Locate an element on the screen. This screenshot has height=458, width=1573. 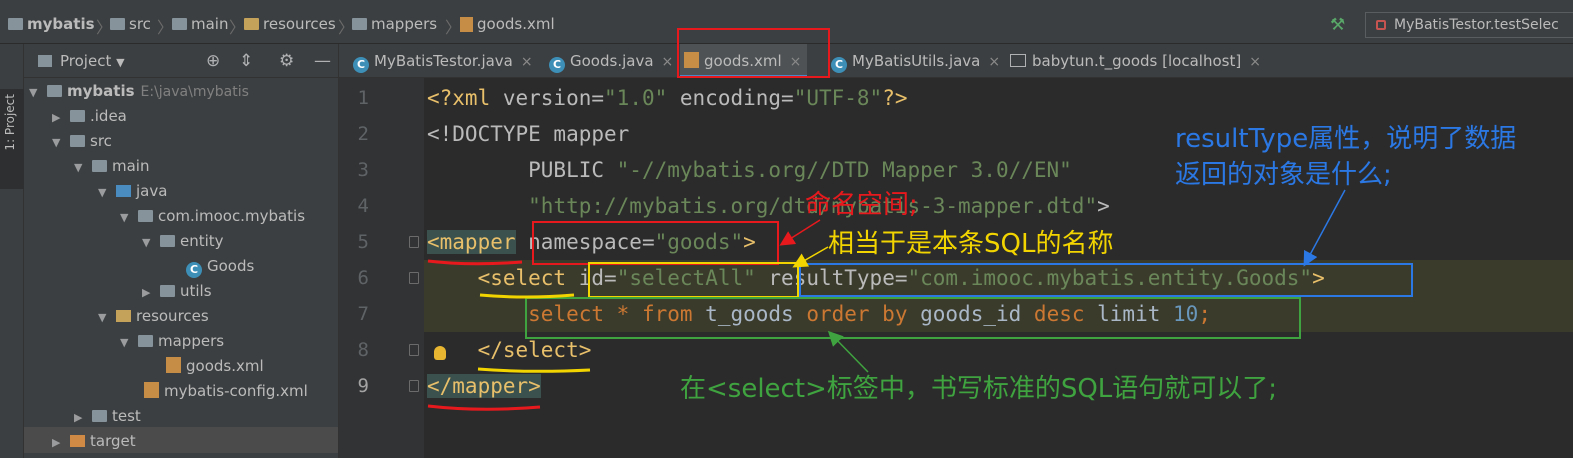
namespace-arrow is located at coordinates (800, 232).